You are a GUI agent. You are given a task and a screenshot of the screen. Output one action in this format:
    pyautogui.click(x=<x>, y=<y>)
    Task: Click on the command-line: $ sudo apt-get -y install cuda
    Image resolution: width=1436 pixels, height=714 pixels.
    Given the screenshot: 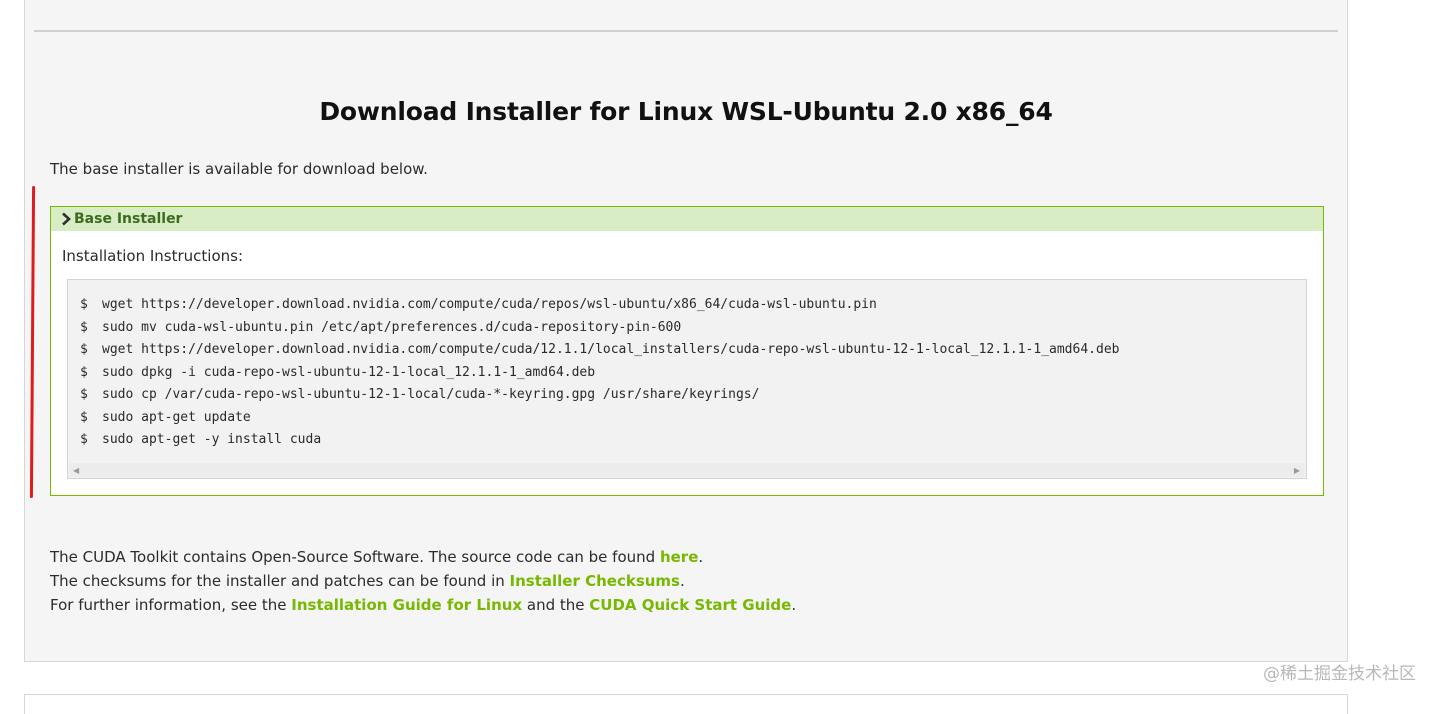 What is the action you would take?
    pyautogui.click(x=599, y=440)
    